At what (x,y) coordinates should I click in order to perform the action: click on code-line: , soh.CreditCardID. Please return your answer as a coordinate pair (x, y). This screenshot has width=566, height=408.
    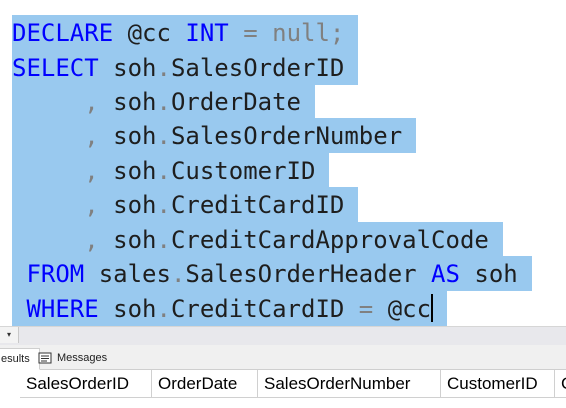
    Looking at the image, I should click on (185, 204).